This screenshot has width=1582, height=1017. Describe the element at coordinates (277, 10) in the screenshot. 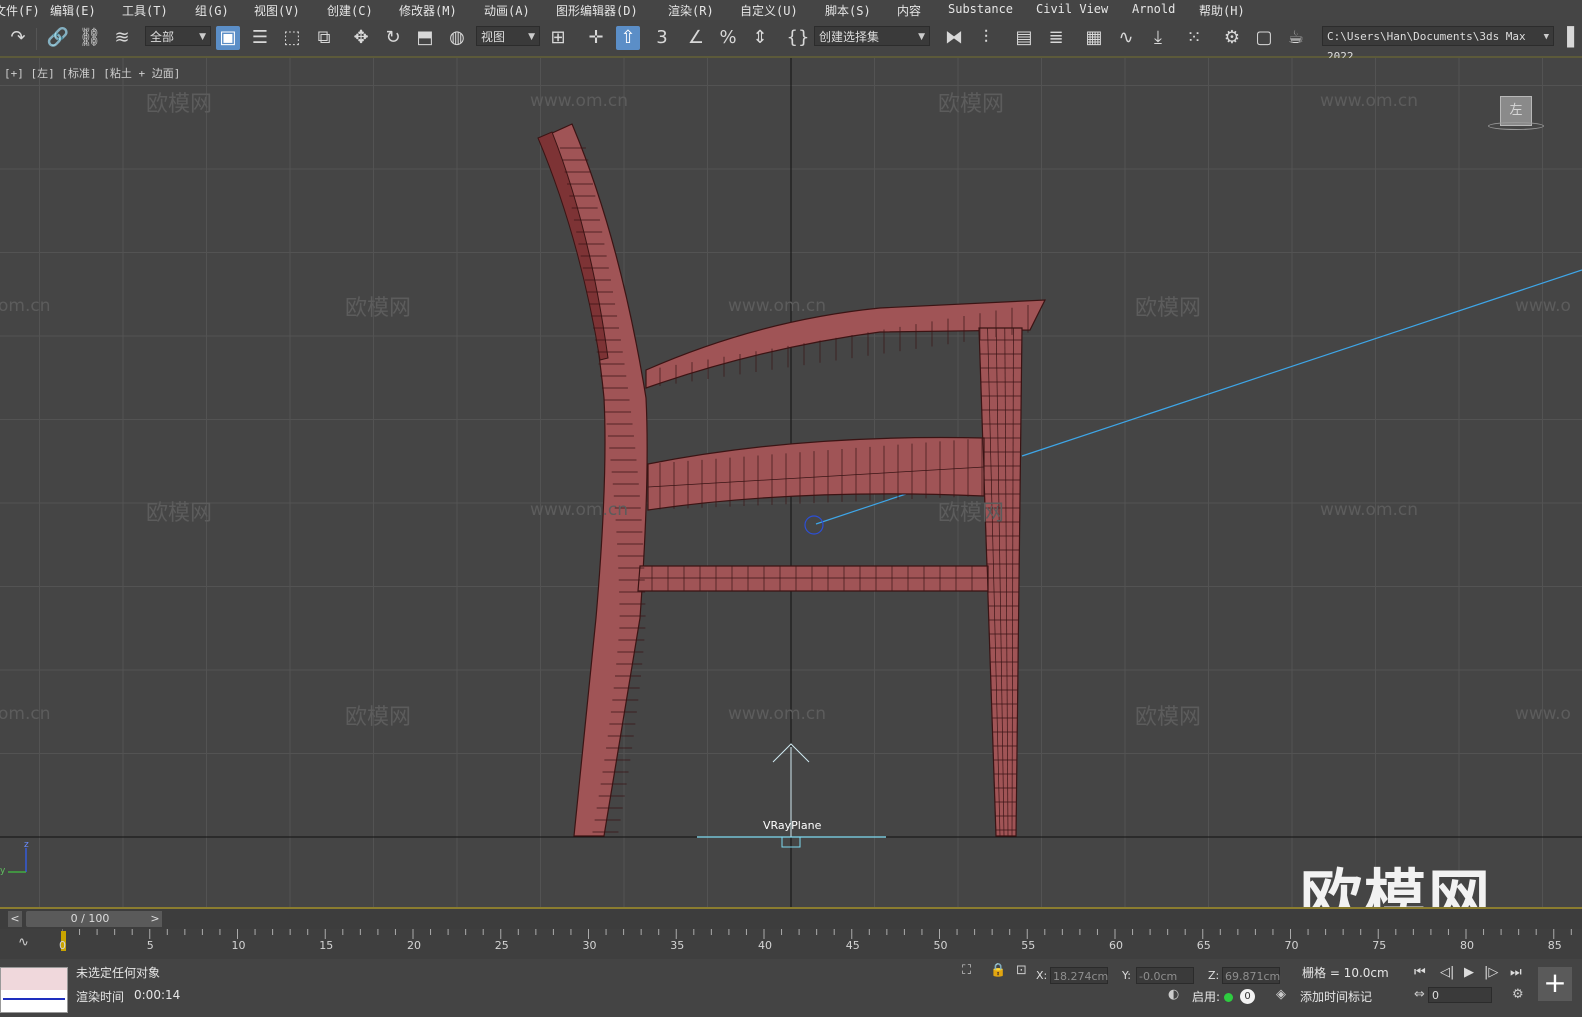

I see `menu-views: 视图(V)` at that location.